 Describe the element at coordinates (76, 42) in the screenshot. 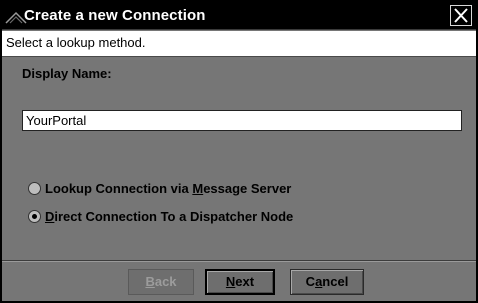

I see `instruction-text: Select a lookup method.` at that location.